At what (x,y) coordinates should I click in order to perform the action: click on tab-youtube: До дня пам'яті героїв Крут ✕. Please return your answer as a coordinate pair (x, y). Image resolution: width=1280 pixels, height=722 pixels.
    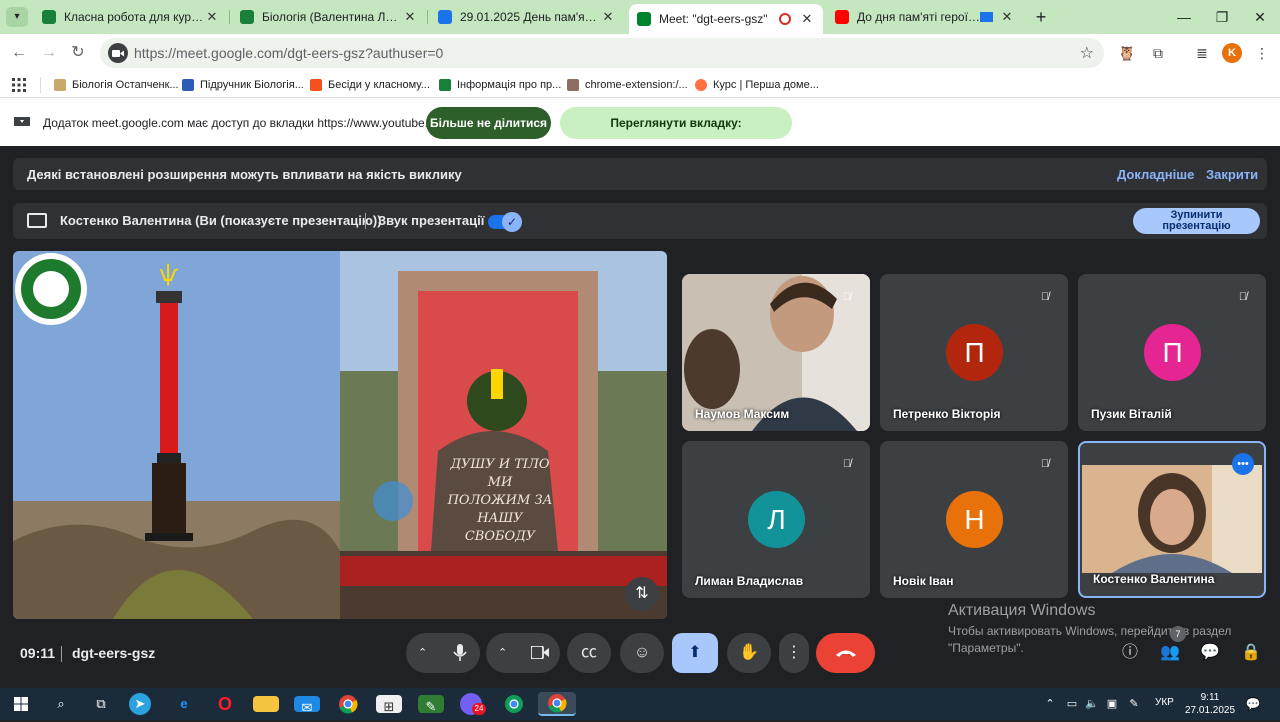
    Looking at the image, I should click on (925, 17).